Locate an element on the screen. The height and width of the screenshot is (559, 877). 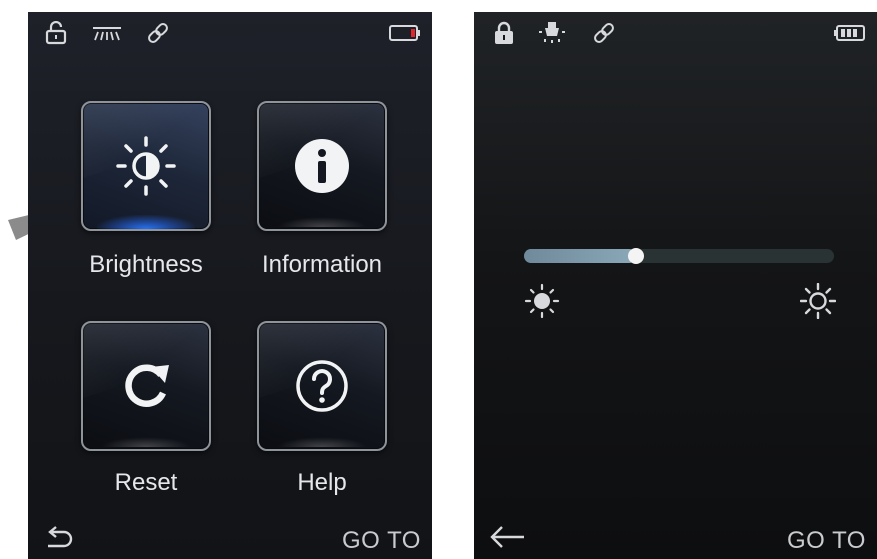
lock-closed-icon is located at coordinates (504, 33).